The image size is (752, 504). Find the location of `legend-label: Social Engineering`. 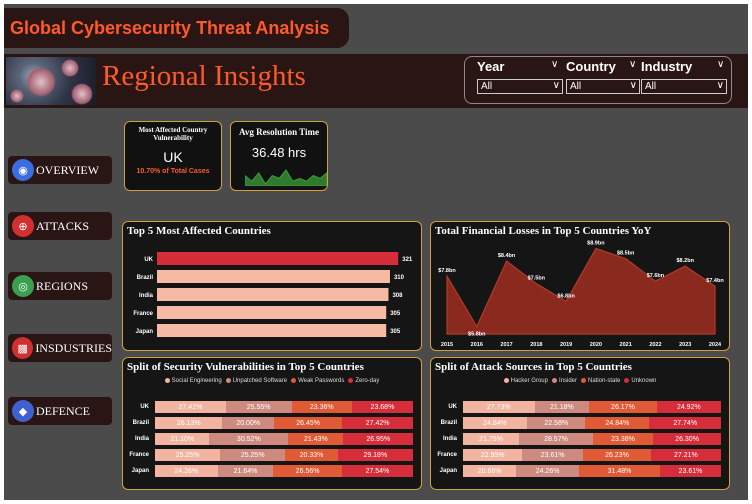

legend-label: Social Engineering is located at coordinates (196, 381).